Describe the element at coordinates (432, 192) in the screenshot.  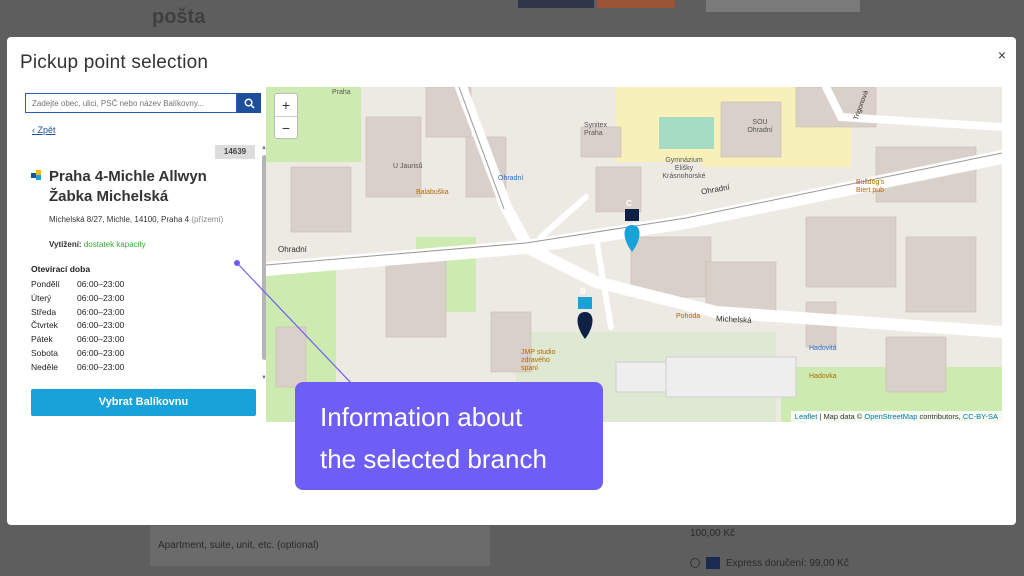
I see `map-label-balabuska: Balabuška` at that location.